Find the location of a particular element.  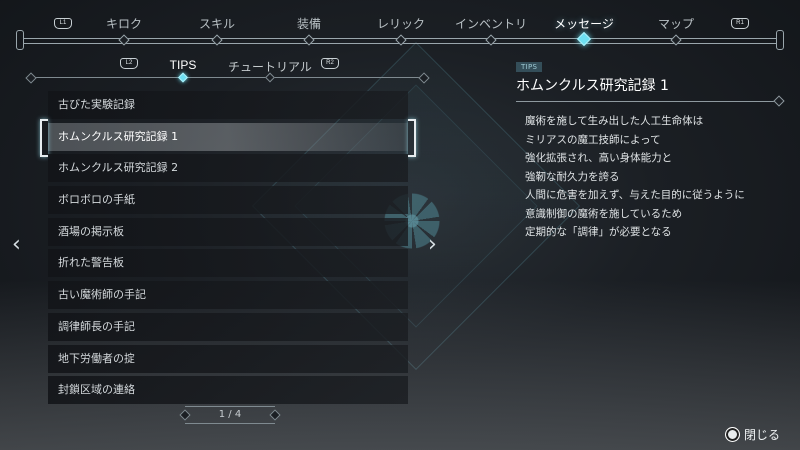

detail-title: ホムンクルス研究記録 1 is located at coordinates (648, 88).